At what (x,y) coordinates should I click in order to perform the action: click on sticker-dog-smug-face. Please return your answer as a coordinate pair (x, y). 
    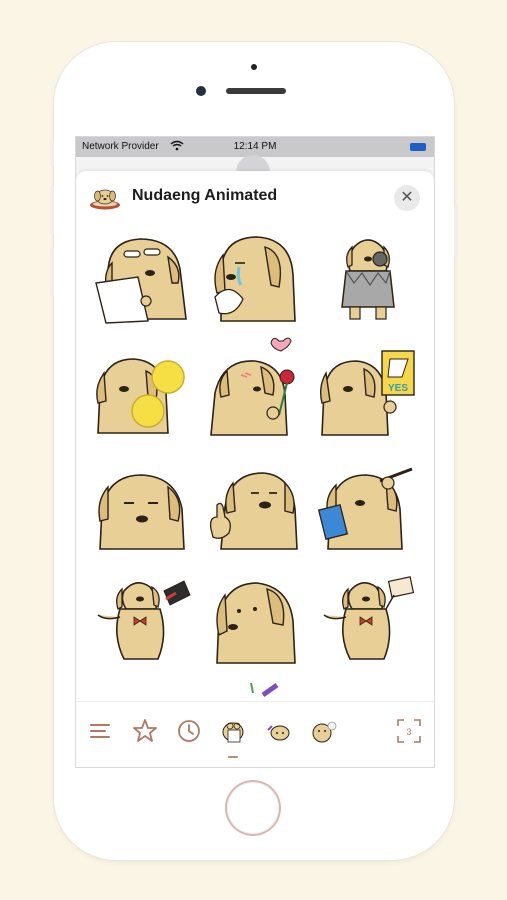
    Looking at the image, I should click on (142, 503).